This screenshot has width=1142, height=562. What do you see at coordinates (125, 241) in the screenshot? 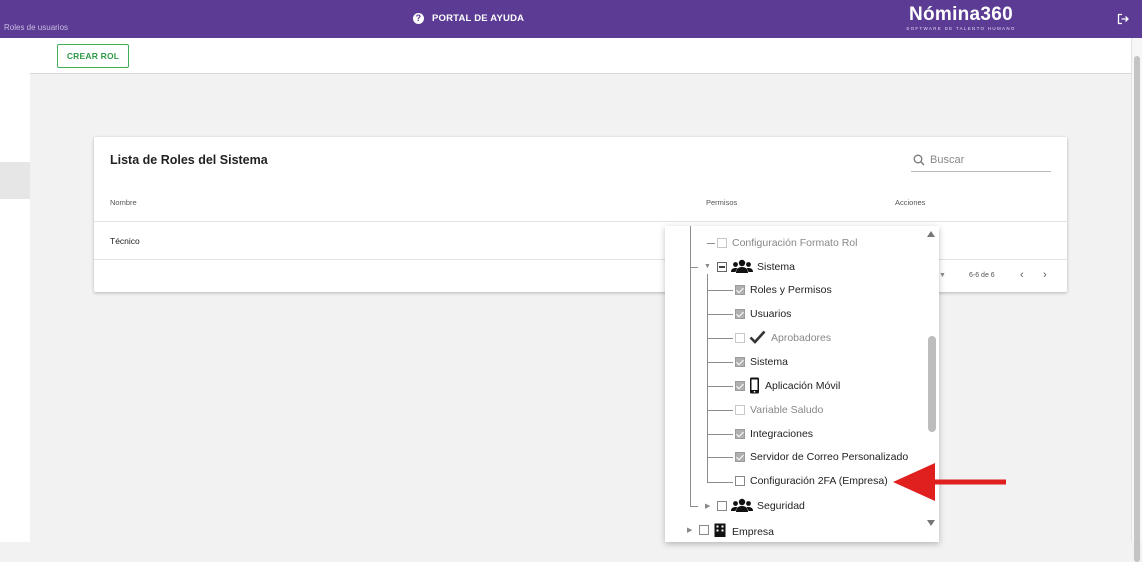
I see `role-name-cell: Técnico` at bounding box center [125, 241].